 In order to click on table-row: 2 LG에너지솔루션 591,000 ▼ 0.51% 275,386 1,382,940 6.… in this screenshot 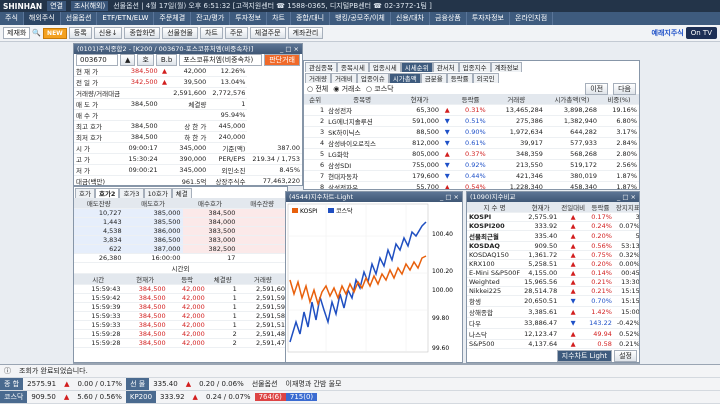, I will do `click(471, 121)`.